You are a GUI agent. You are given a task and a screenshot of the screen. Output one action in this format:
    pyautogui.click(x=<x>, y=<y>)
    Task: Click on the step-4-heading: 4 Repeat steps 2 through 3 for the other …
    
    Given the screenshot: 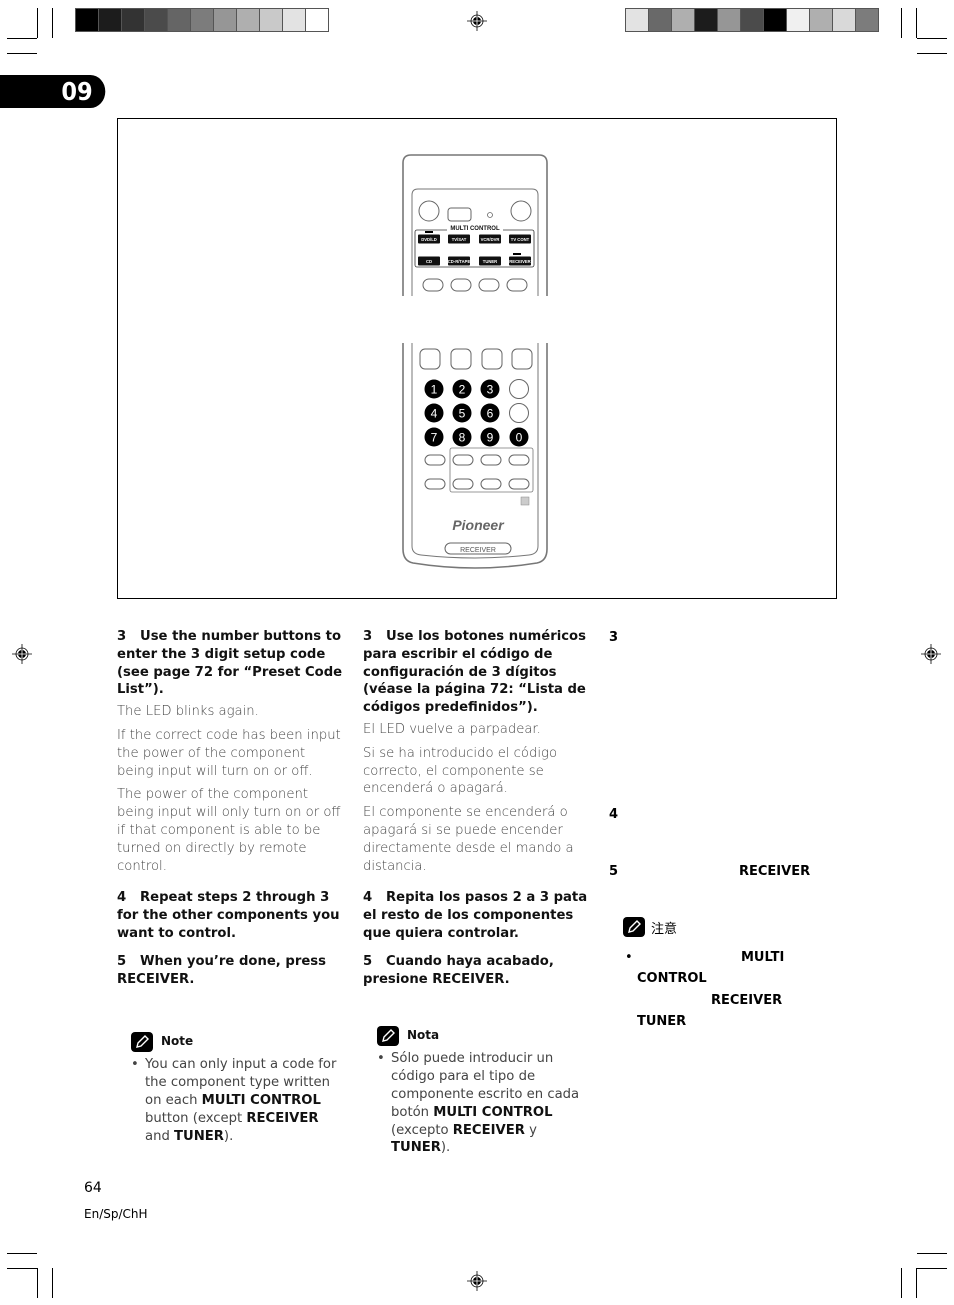 What is the action you would take?
    pyautogui.click(x=228, y=915)
    